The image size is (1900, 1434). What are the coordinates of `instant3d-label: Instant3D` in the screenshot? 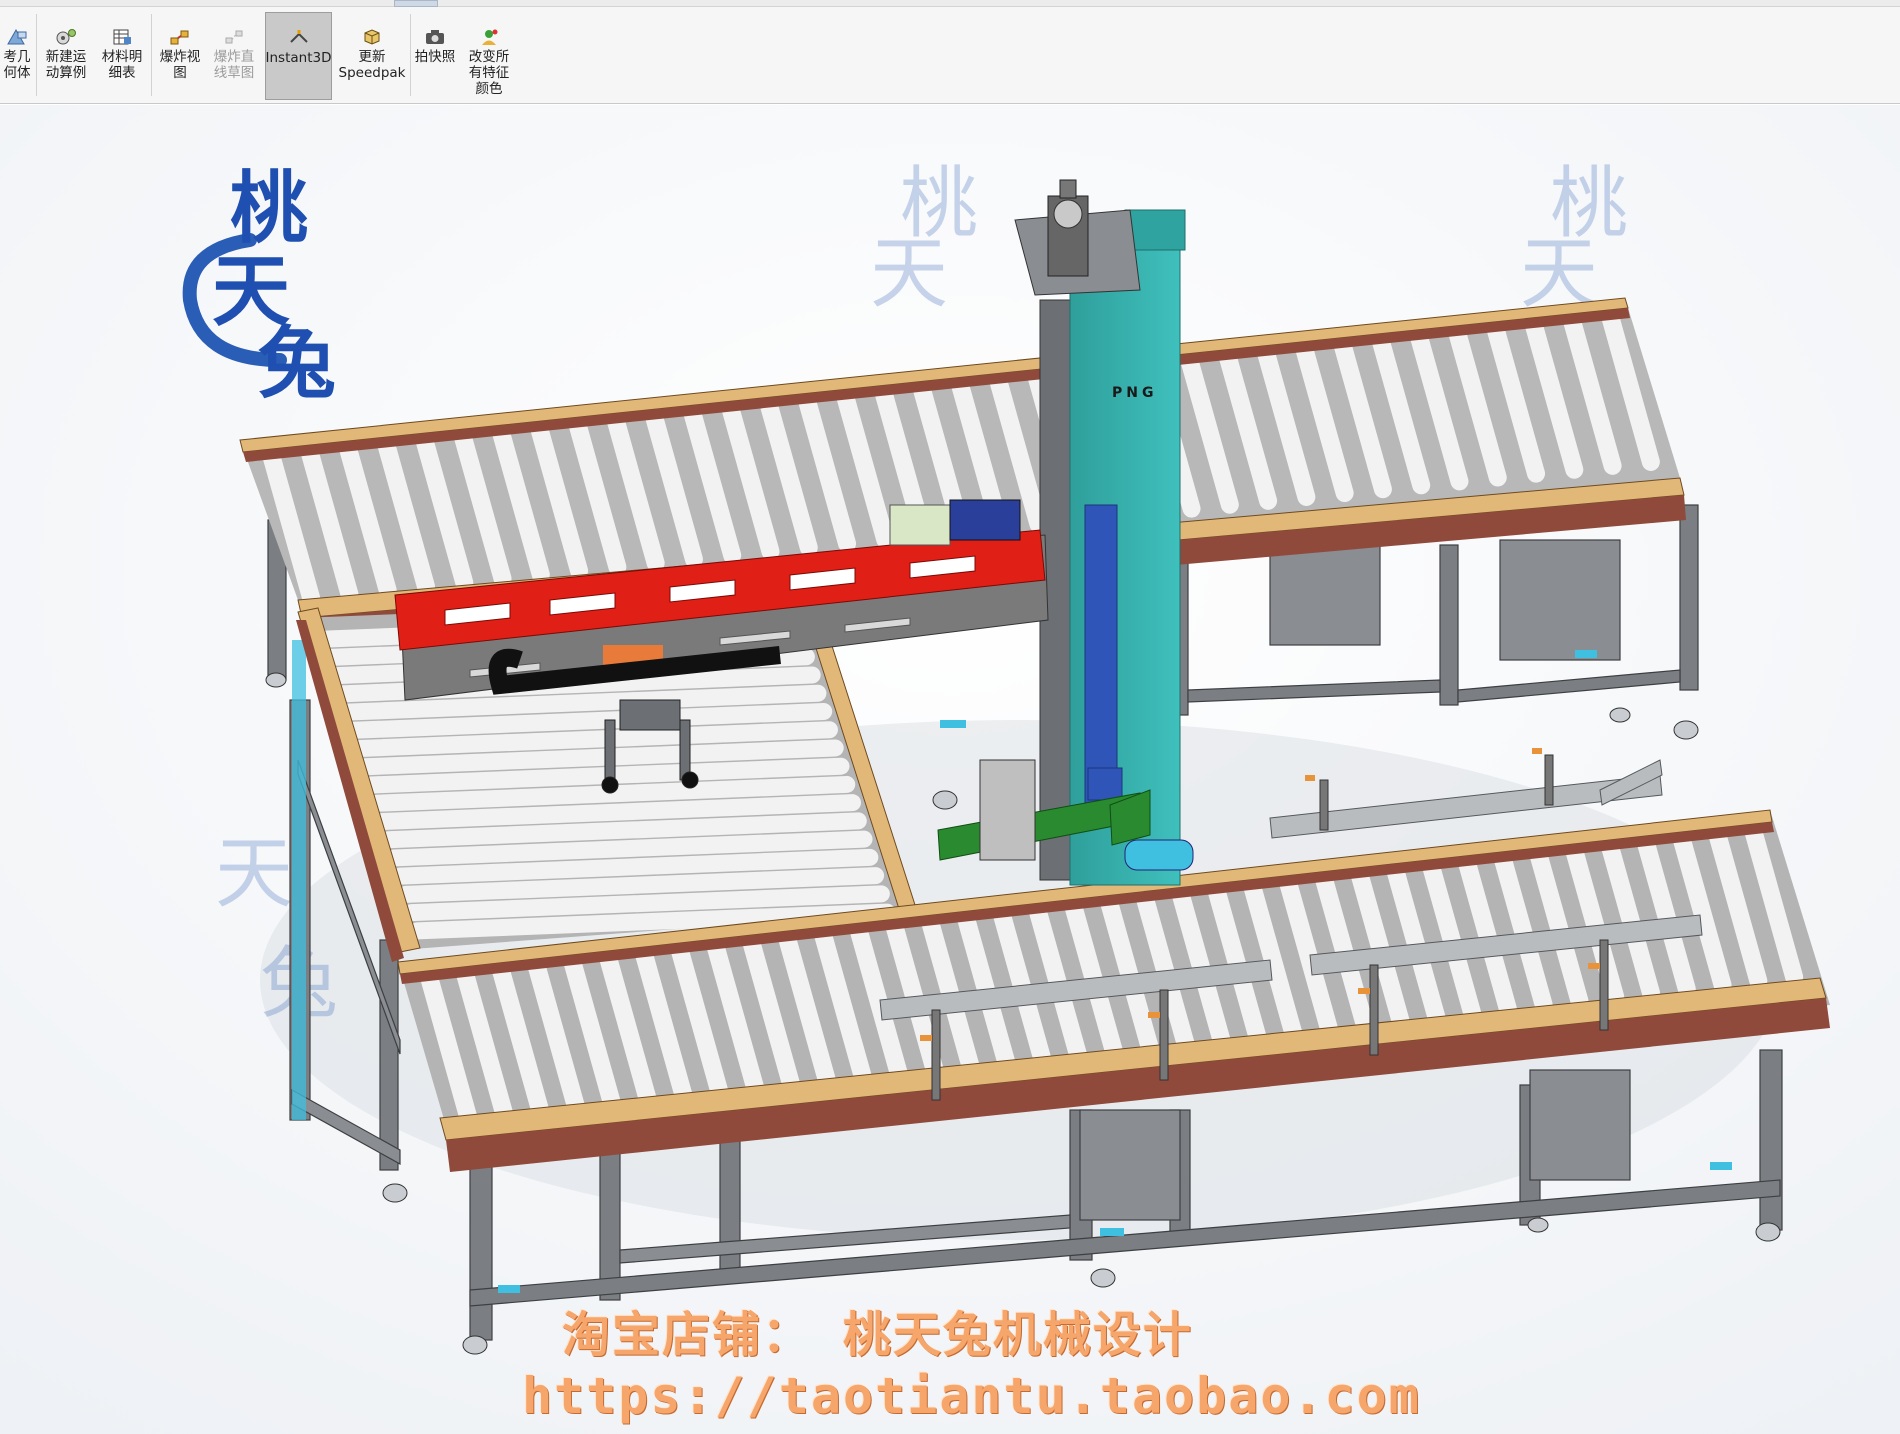 It's located at (298, 58).